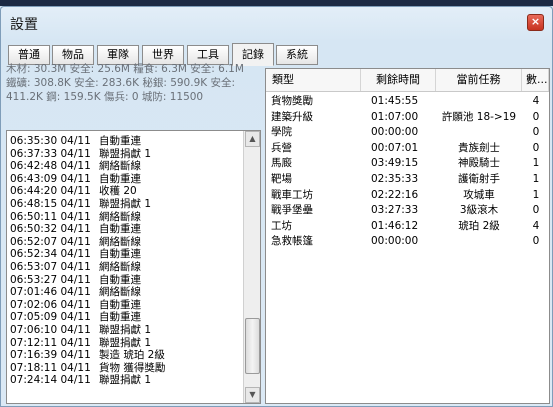 This screenshot has width=553, height=407. What do you see at coordinates (479, 194) in the screenshot?
I see `cell-current-task: 攻城車` at bounding box center [479, 194].